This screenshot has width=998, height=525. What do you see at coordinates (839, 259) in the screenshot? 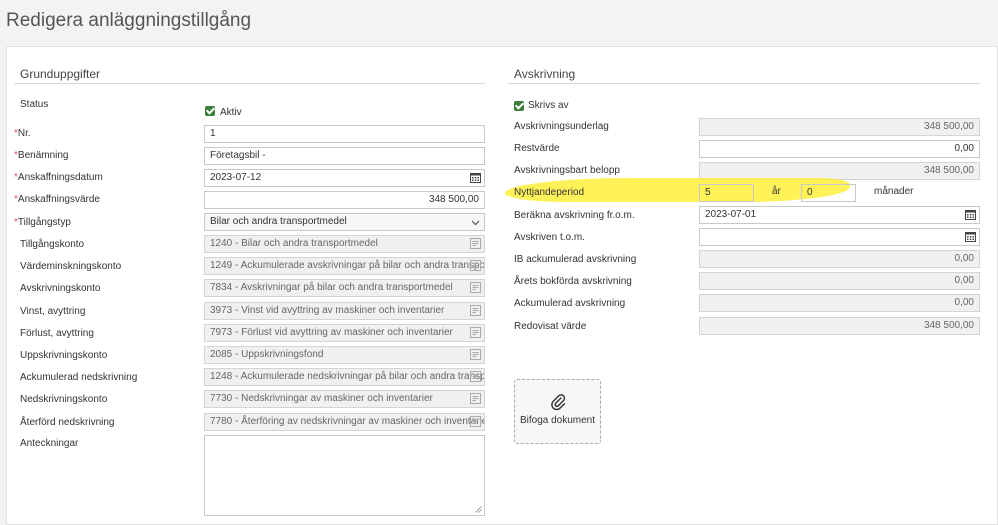
I see `ib-ackumulerad-field: 0,00` at bounding box center [839, 259].